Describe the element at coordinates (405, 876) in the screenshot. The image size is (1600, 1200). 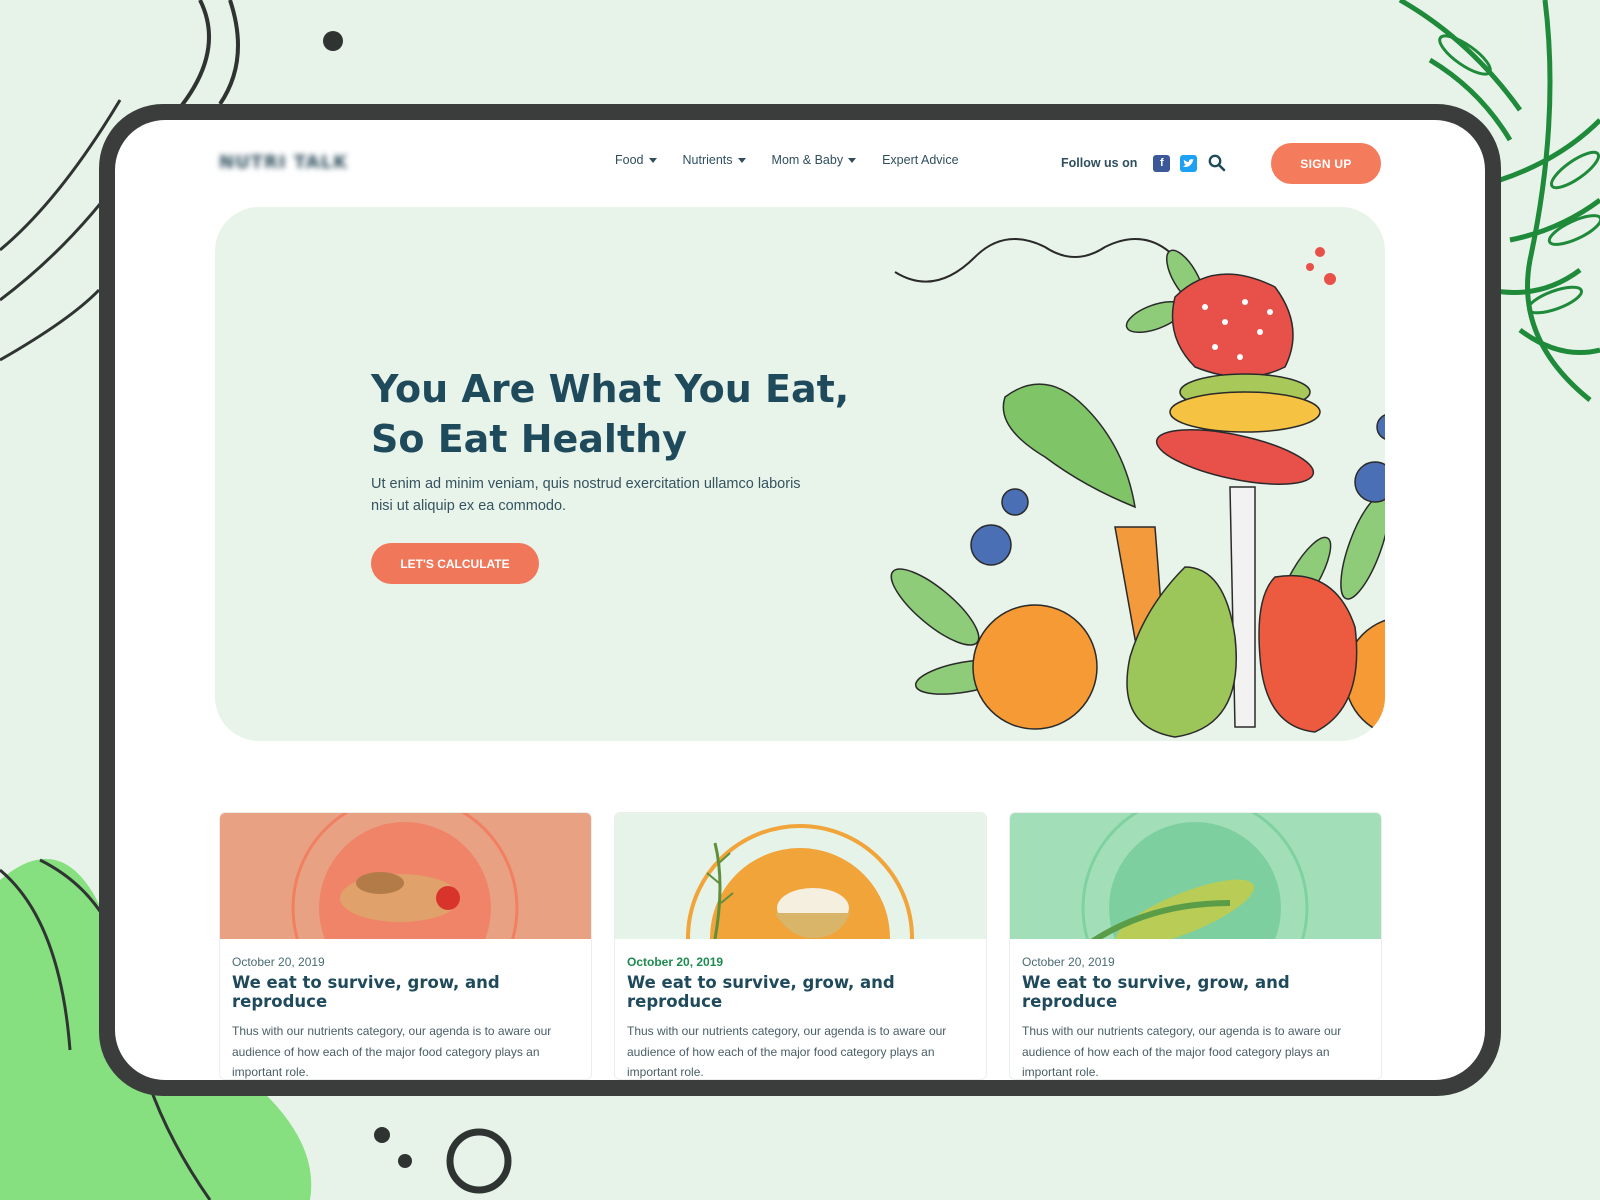
I see `card-image-pasta` at that location.